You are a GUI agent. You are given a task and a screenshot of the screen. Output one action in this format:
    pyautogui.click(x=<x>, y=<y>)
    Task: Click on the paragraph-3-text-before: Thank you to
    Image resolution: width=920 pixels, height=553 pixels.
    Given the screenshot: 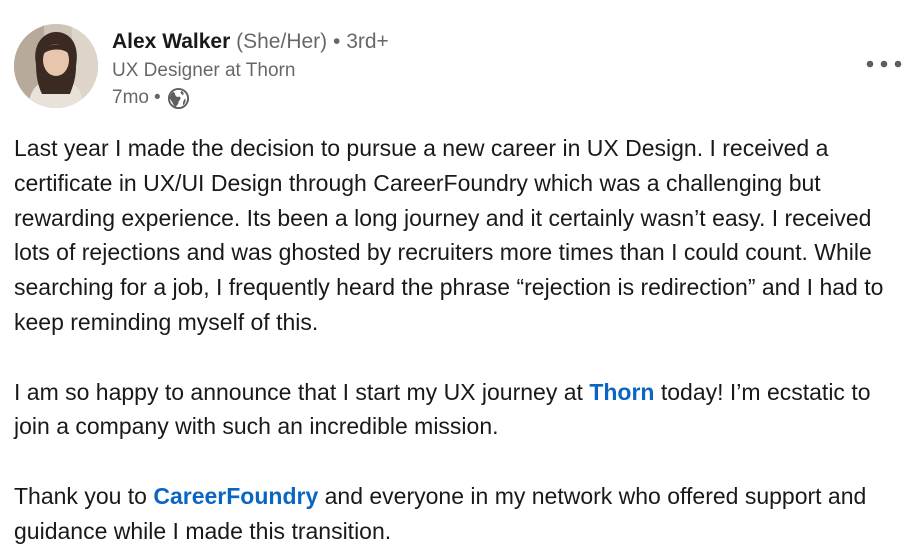 What is the action you would take?
    pyautogui.click(x=84, y=495)
    